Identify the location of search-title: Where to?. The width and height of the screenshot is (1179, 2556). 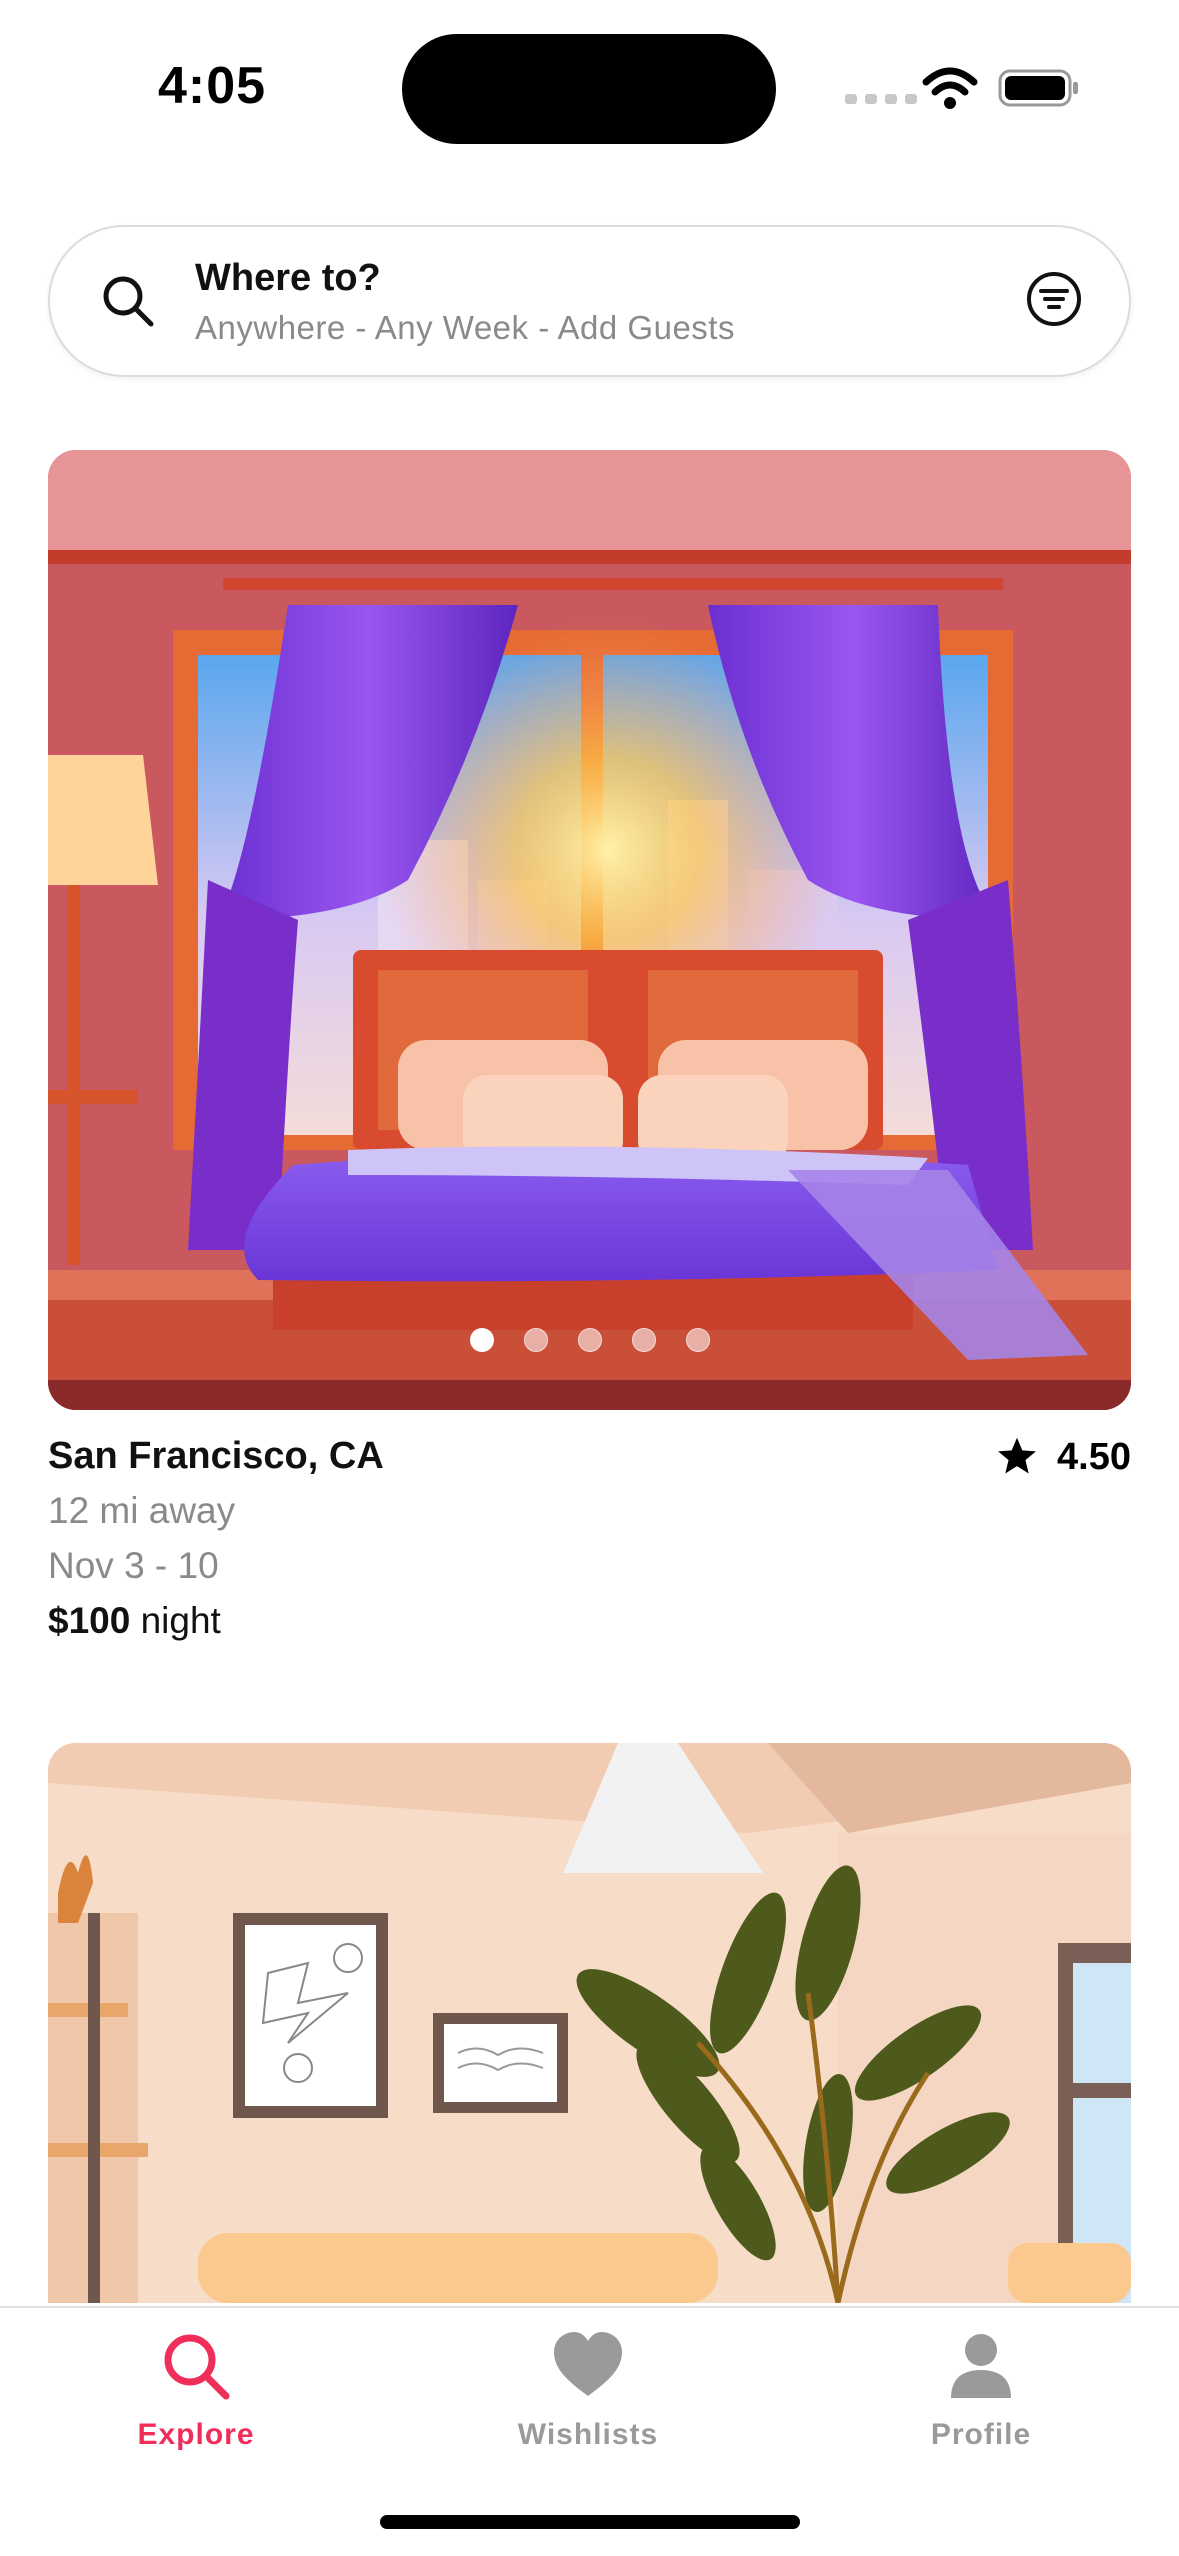
(288, 278).